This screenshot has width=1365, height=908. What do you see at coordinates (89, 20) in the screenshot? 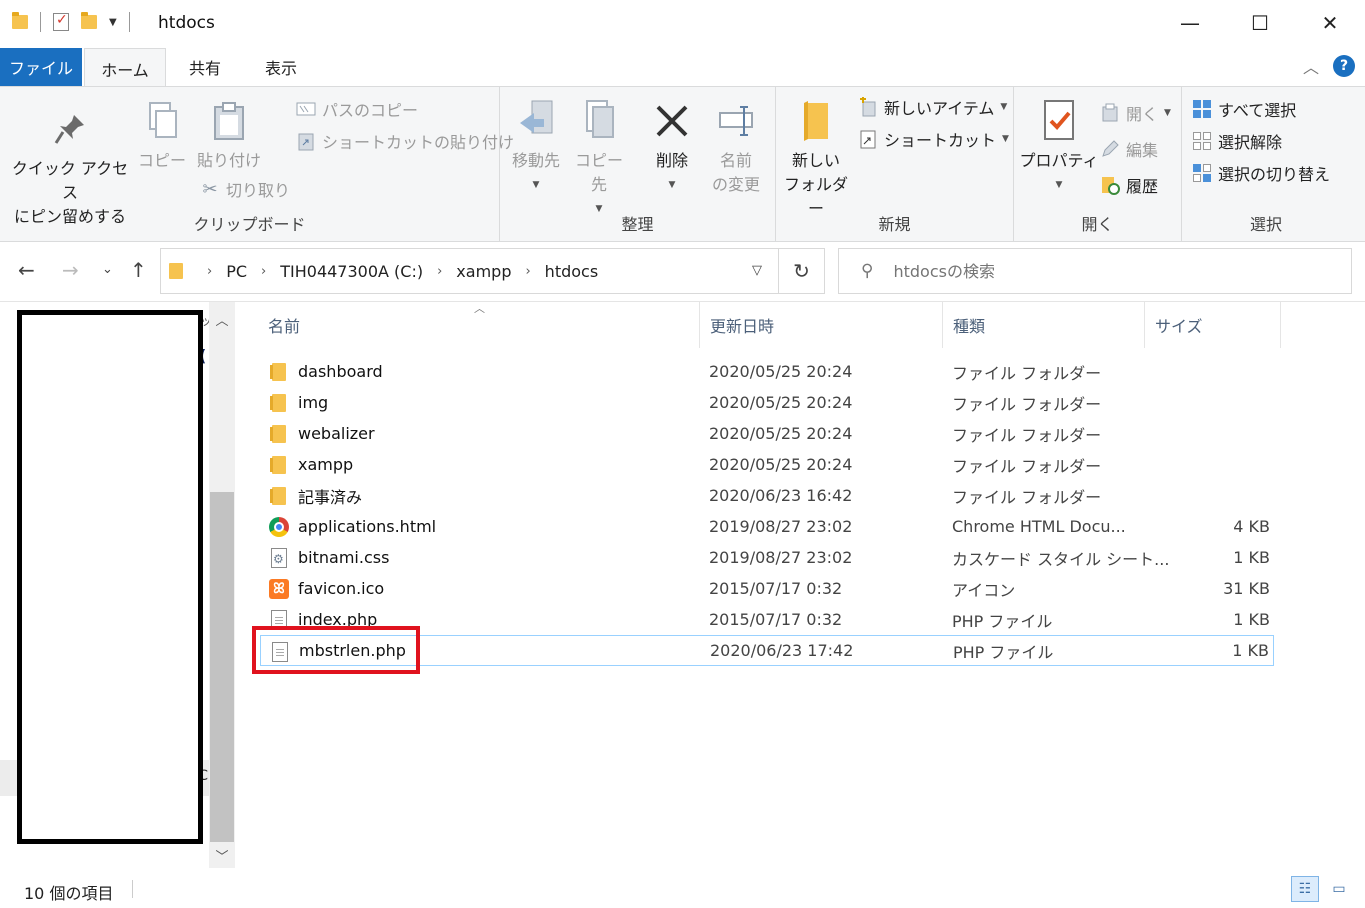
I see `new-folder-icon` at bounding box center [89, 20].